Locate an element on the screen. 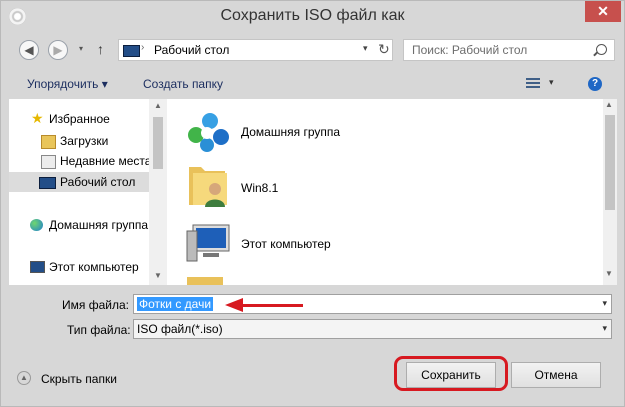 This screenshot has height=407, width=625. search-placeholder: Поиск: Рабочий стол is located at coordinates (470, 50).